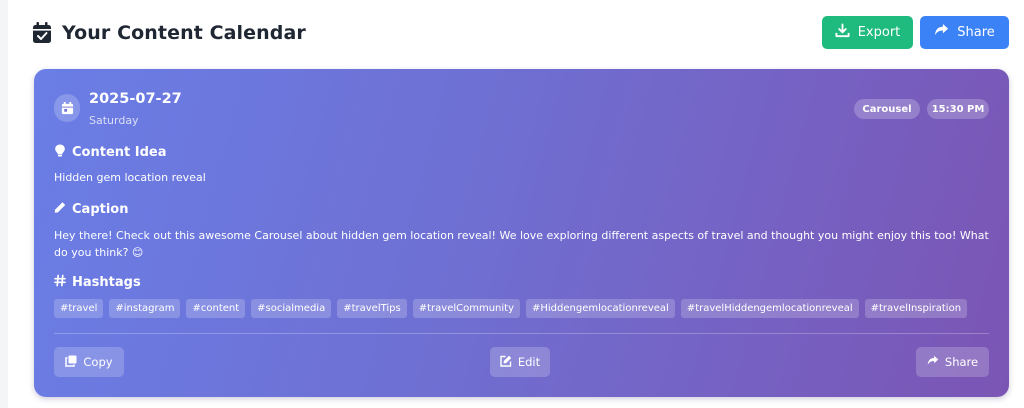 This screenshot has width=1024, height=408. Describe the element at coordinates (119, 152) in the screenshot. I see `content-idea-label: Content Idea` at that location.